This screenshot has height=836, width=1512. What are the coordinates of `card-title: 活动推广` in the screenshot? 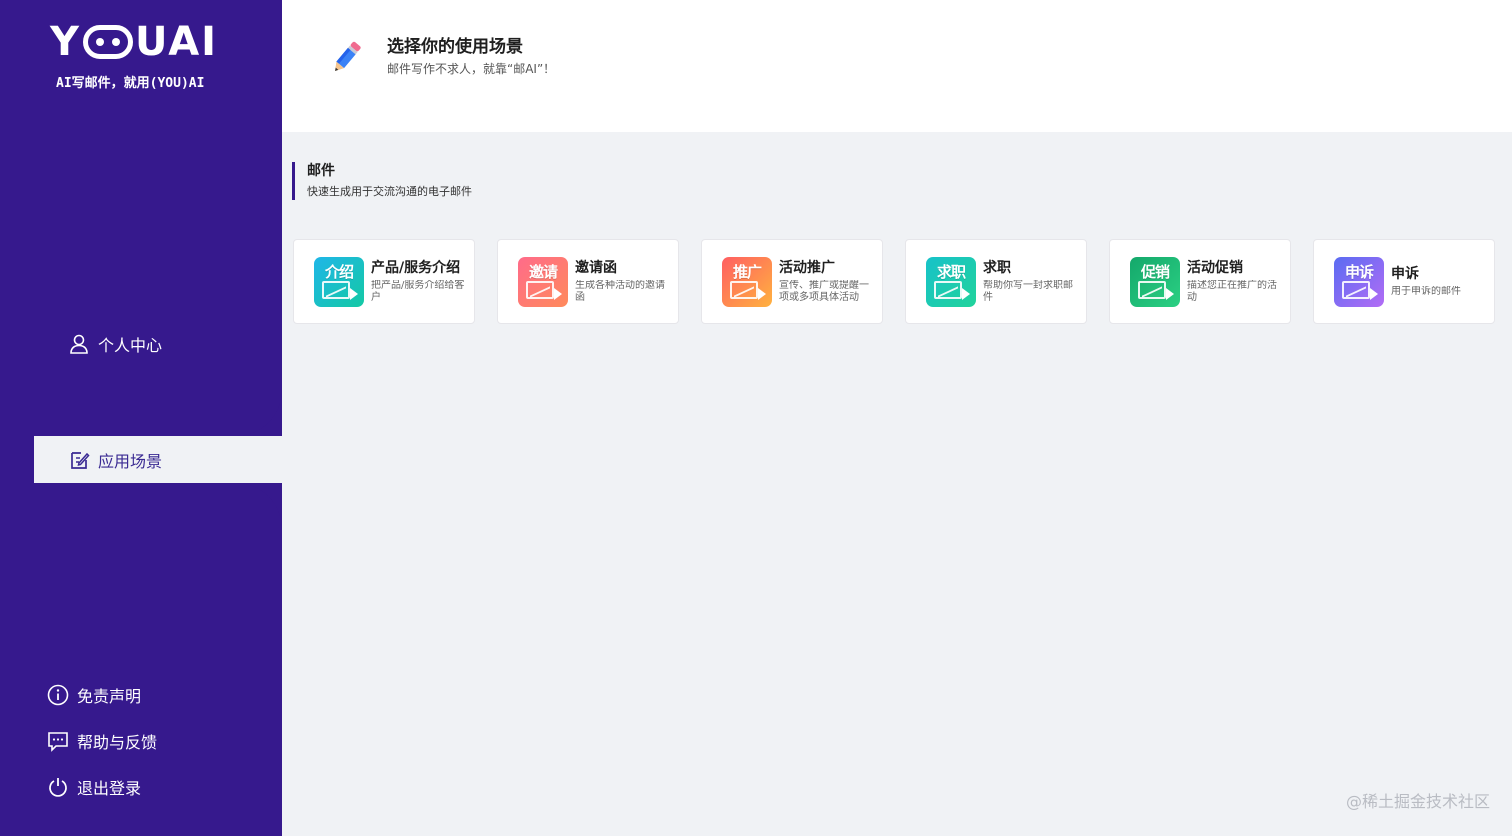 It's located at (807, 268).